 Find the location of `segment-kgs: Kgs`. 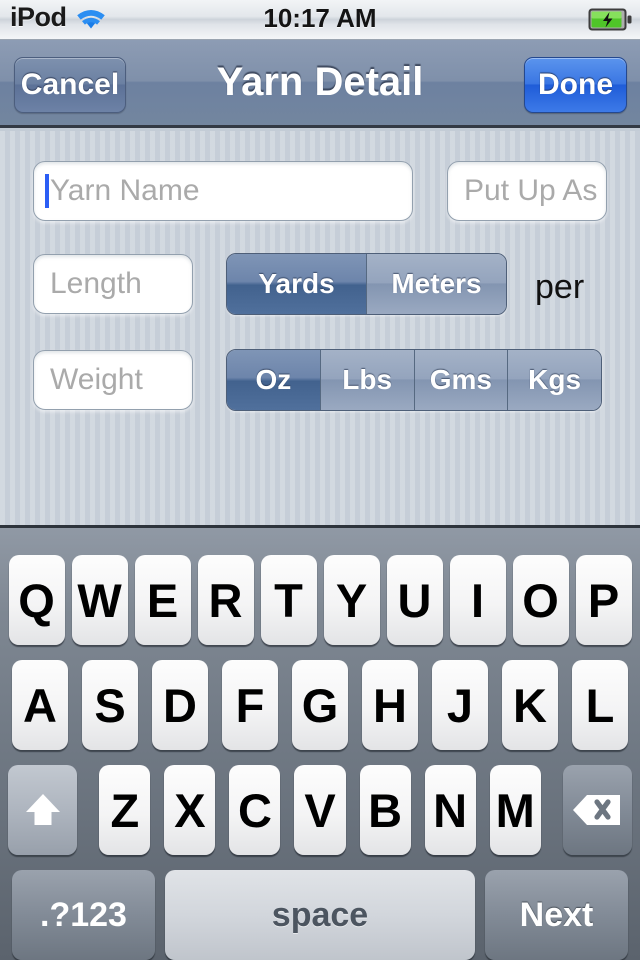

segment-kgs: Kgs is located at coordinates (554, 380).